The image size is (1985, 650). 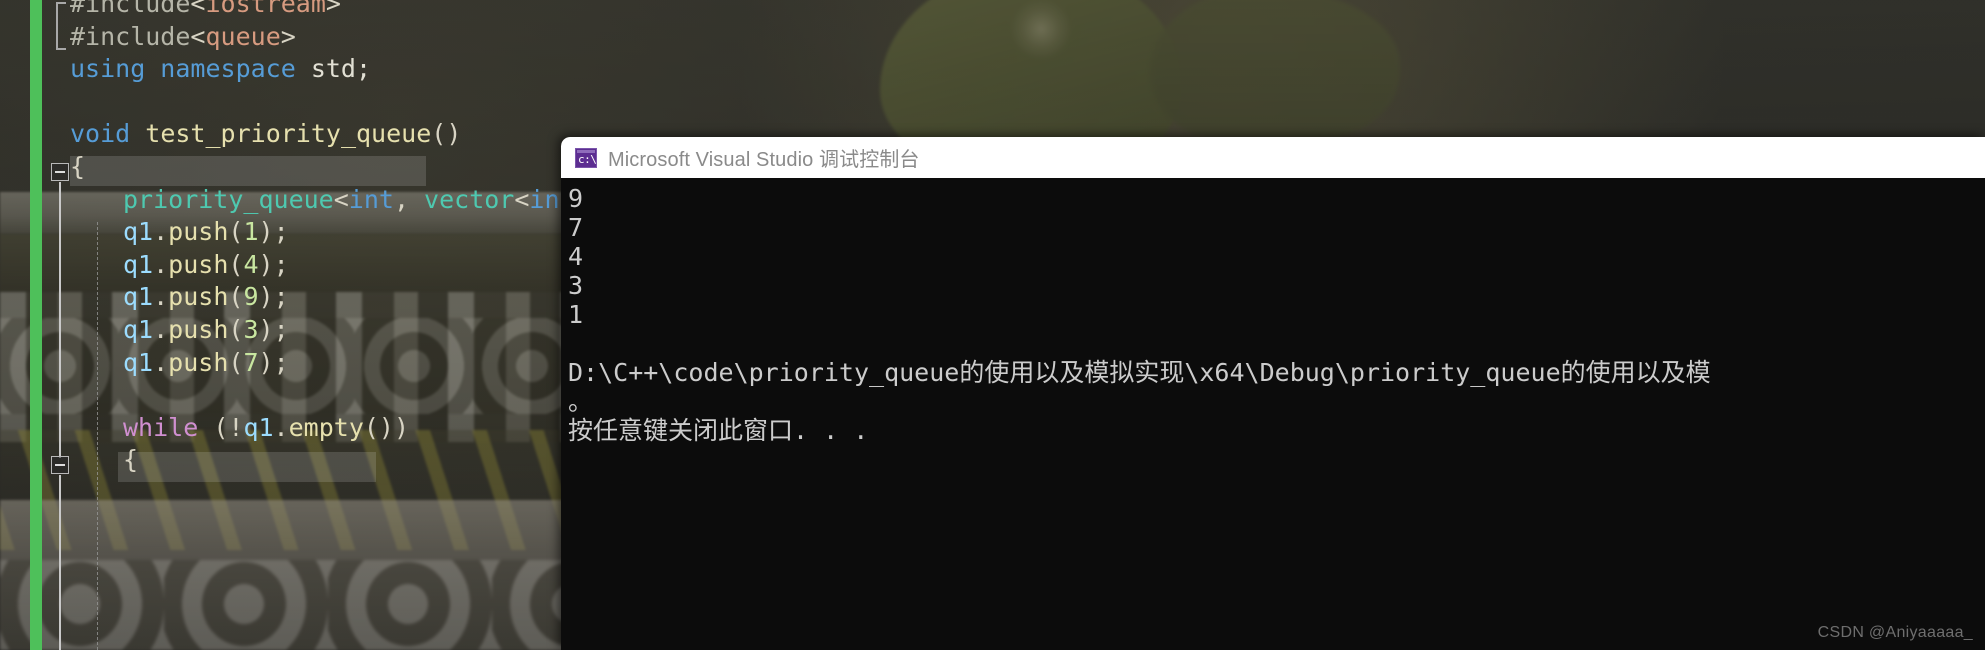 I want to click on line-highlight-while, so click(x=247, y=467).